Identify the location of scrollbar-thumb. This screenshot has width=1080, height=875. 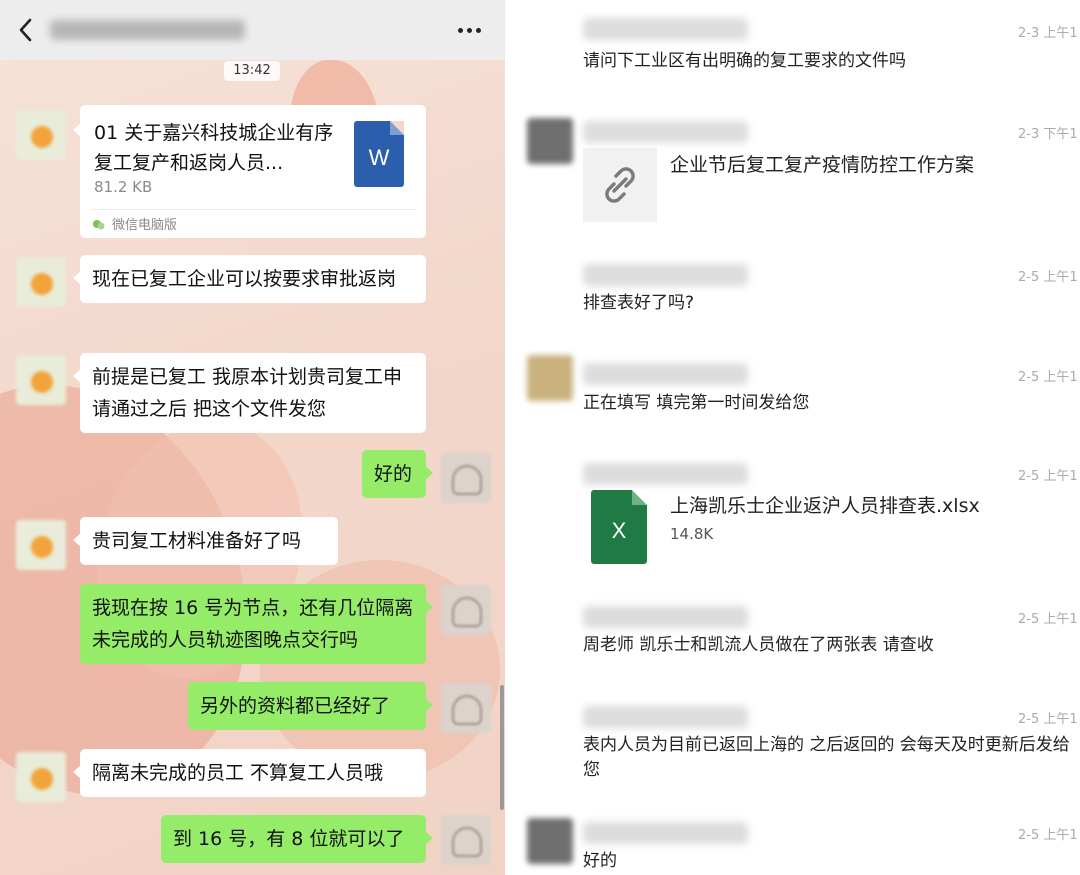
(502, 747).